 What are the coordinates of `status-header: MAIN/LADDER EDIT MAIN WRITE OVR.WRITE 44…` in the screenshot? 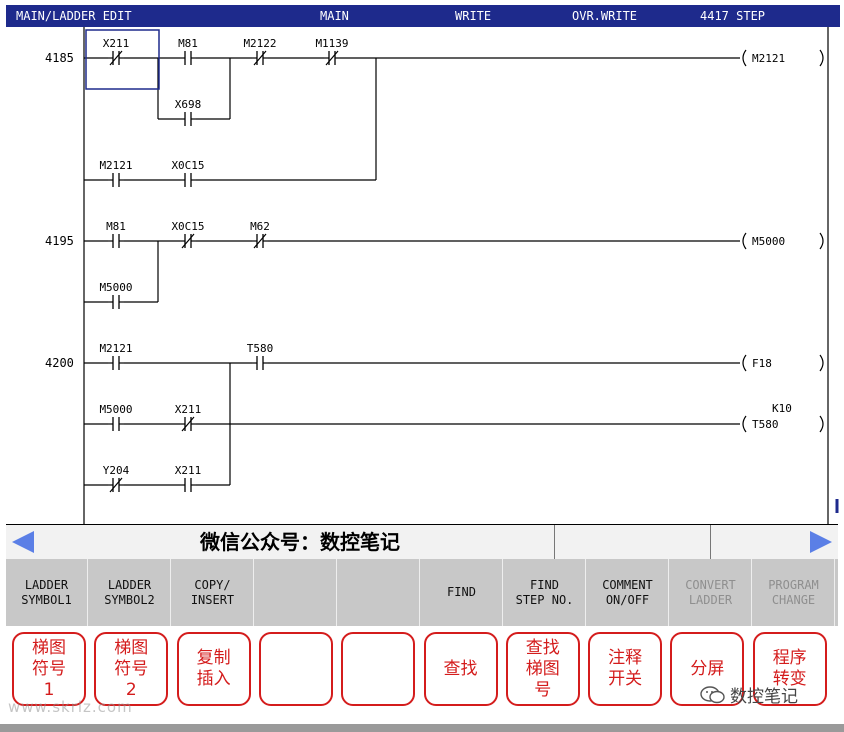 It's located at (423, 16).